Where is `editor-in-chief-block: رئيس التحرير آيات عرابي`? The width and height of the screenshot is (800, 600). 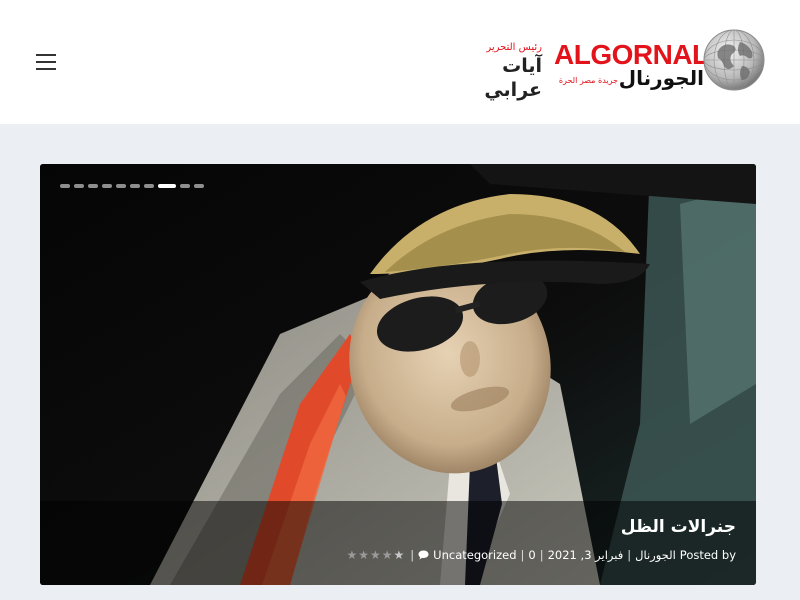
editor-in-chief-block: رئيس التحرير آيات عرابي is located at coordinates (499, 71).